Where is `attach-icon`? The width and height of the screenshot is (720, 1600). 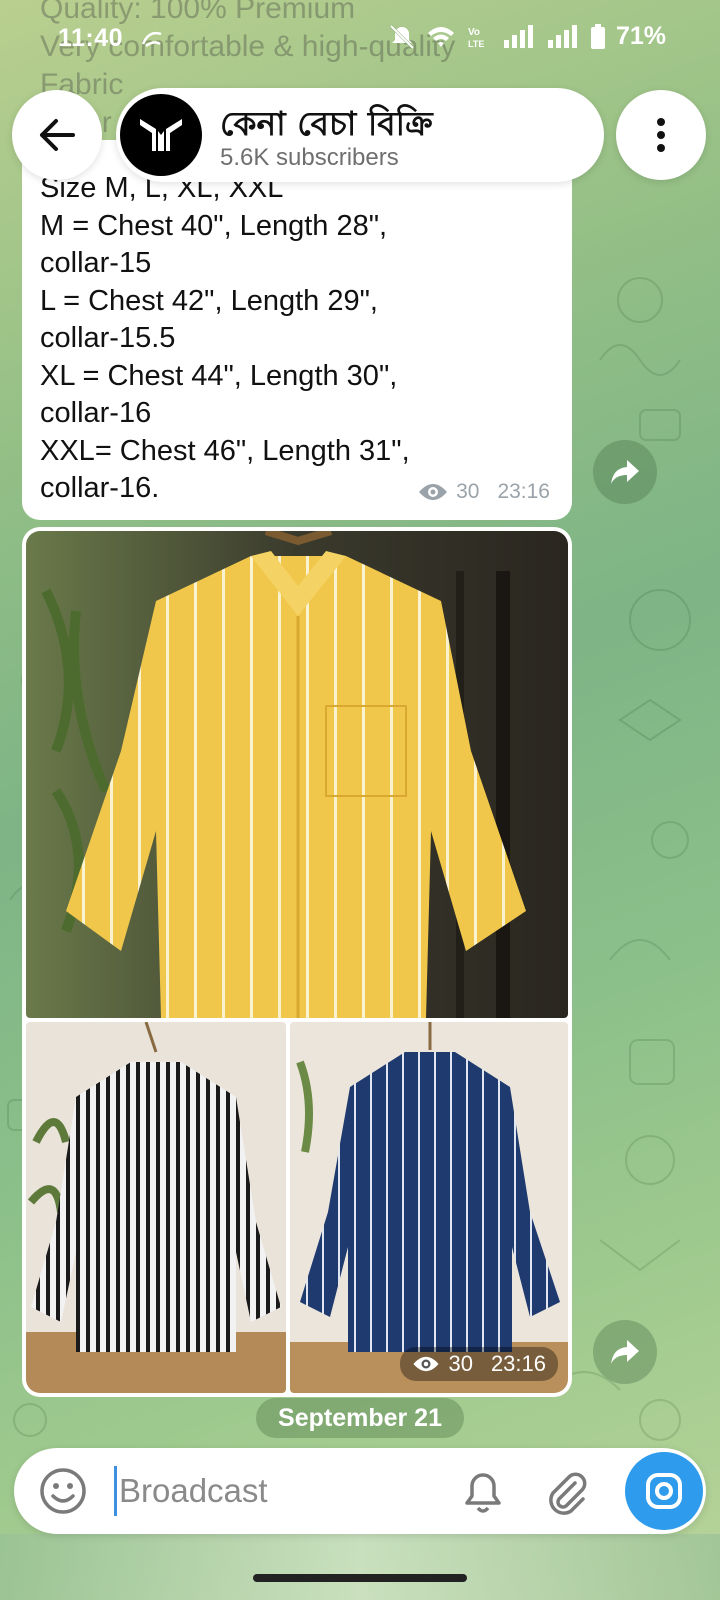
attach-icon is located at coordinates (568, 1493).